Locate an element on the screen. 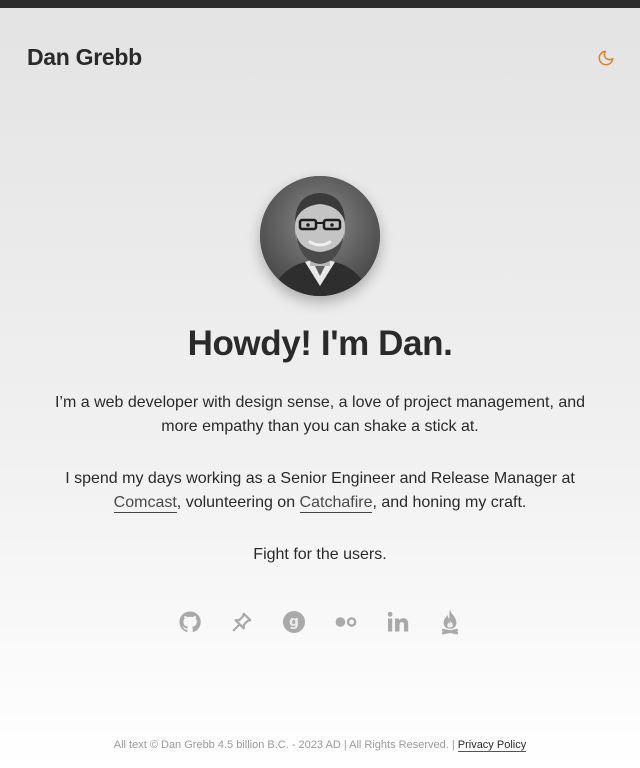 The width and height of the screenshot is (640, 768). linkedin-icon is located at coordinates (398, 621).